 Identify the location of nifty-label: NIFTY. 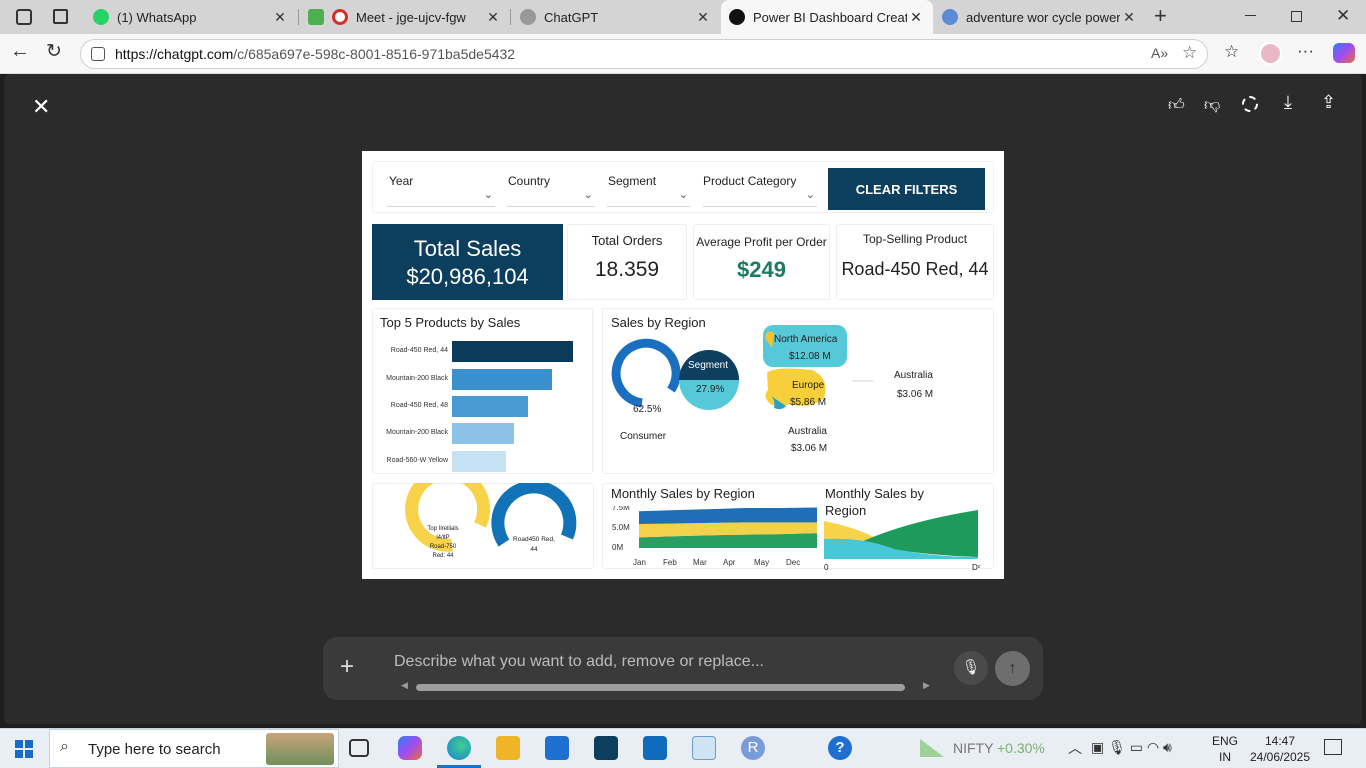
(973, 748).